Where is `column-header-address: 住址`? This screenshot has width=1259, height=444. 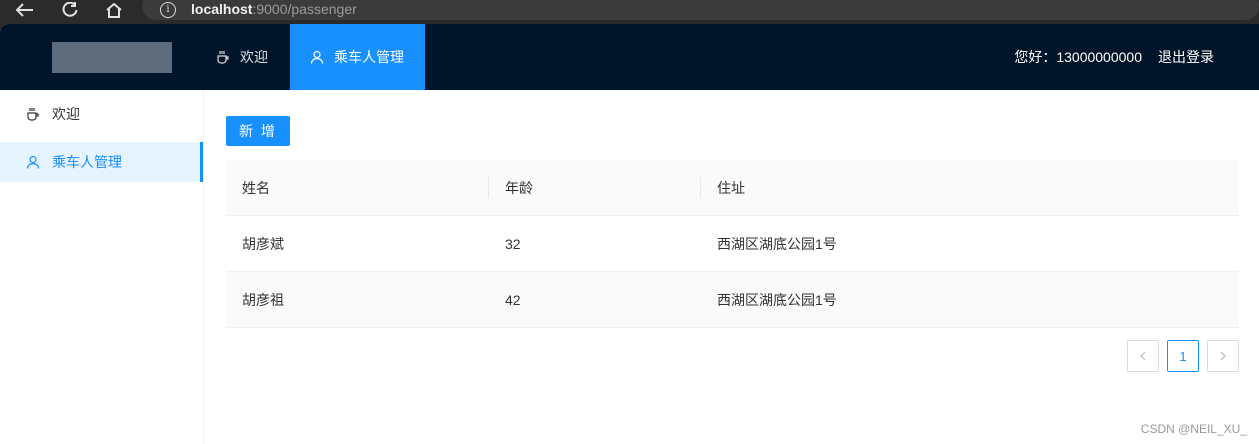
column-header-address: 住址 is located at coordinates (731, 187).